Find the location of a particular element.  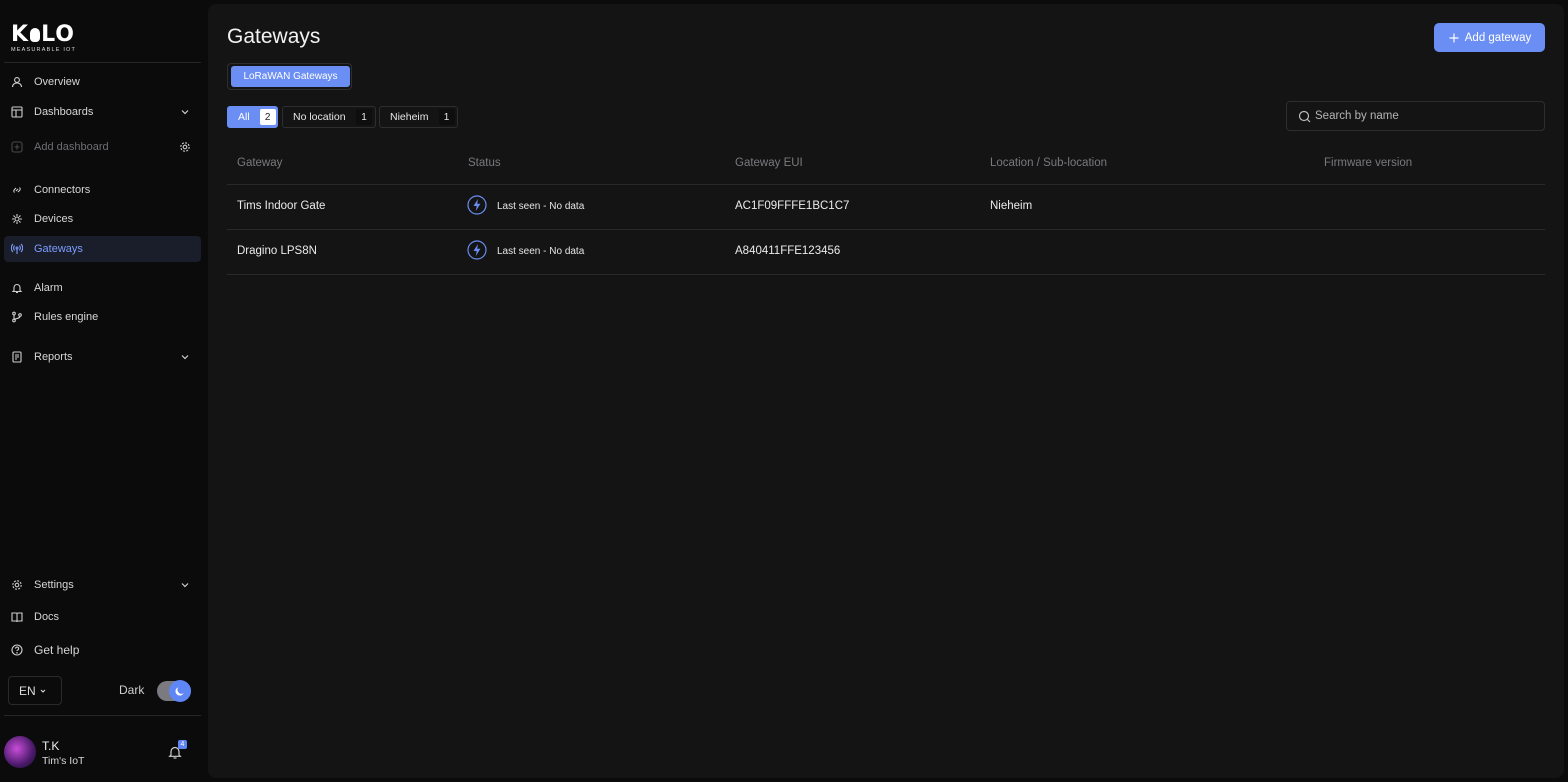

sidebar-item-docs: Docs is located at coordinates (102, 617).